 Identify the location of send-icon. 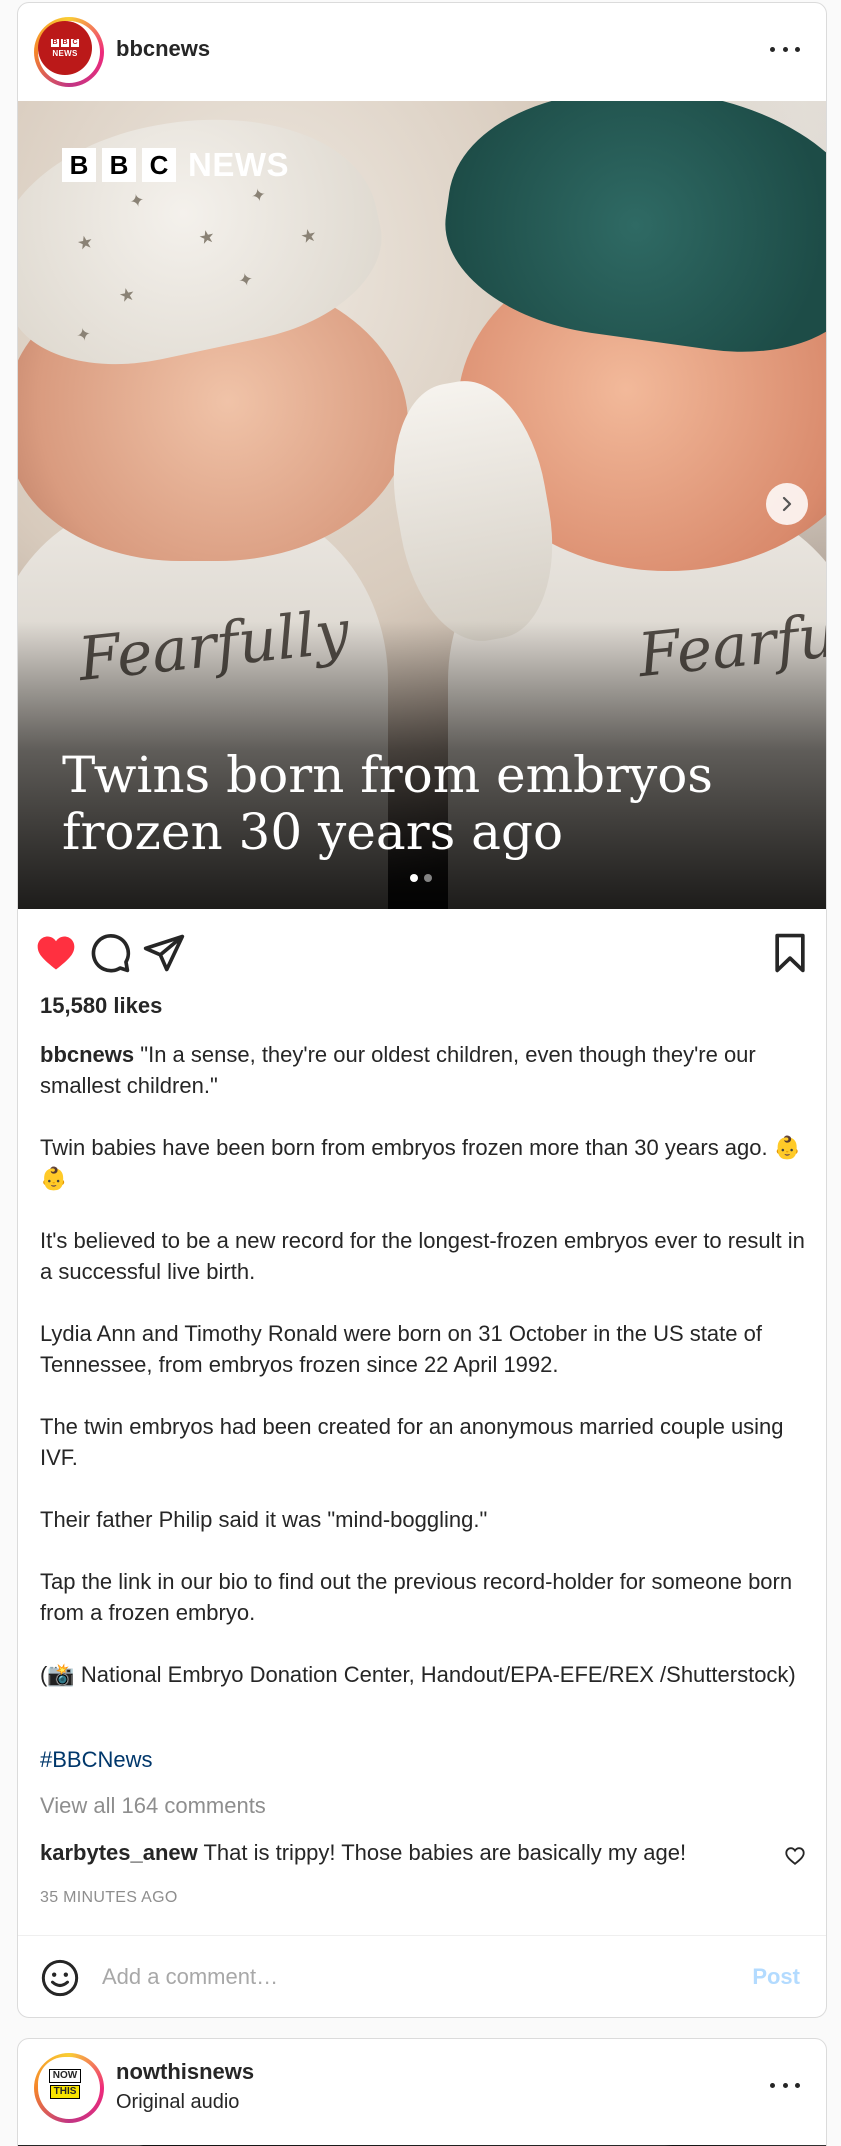
(164, 953).